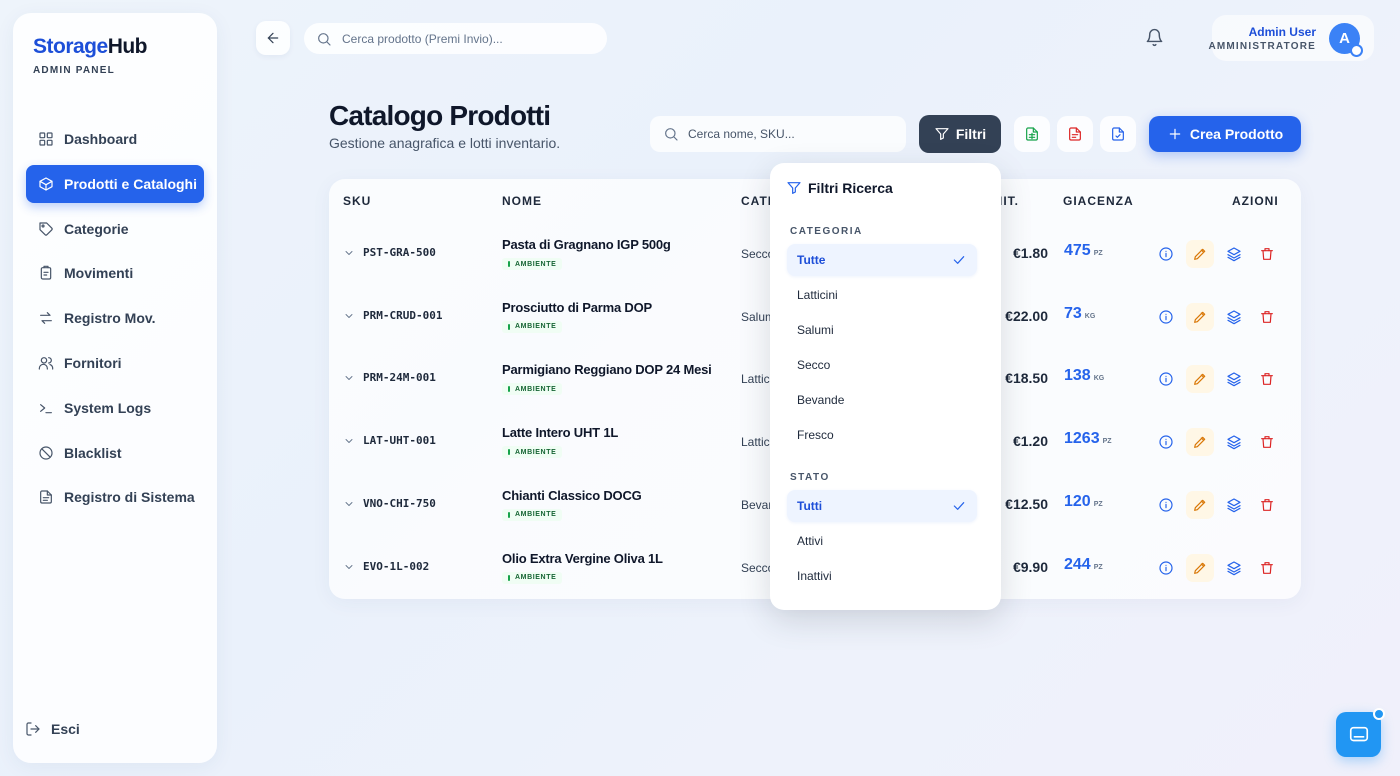 This screenshot has width=1400, height=776. What do you see at coordinates (46, 453) in the screenshot?
I see `ban-icon` at bounding box center [46, 453].